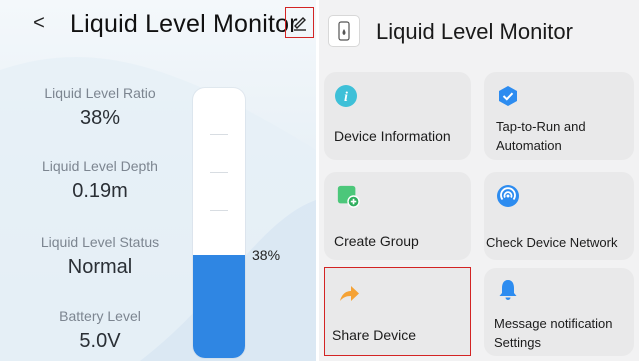  Describe the element at coordinates (100, 166) in the screenshot. I see `metric-label: Liquid Level Depth` at that location.